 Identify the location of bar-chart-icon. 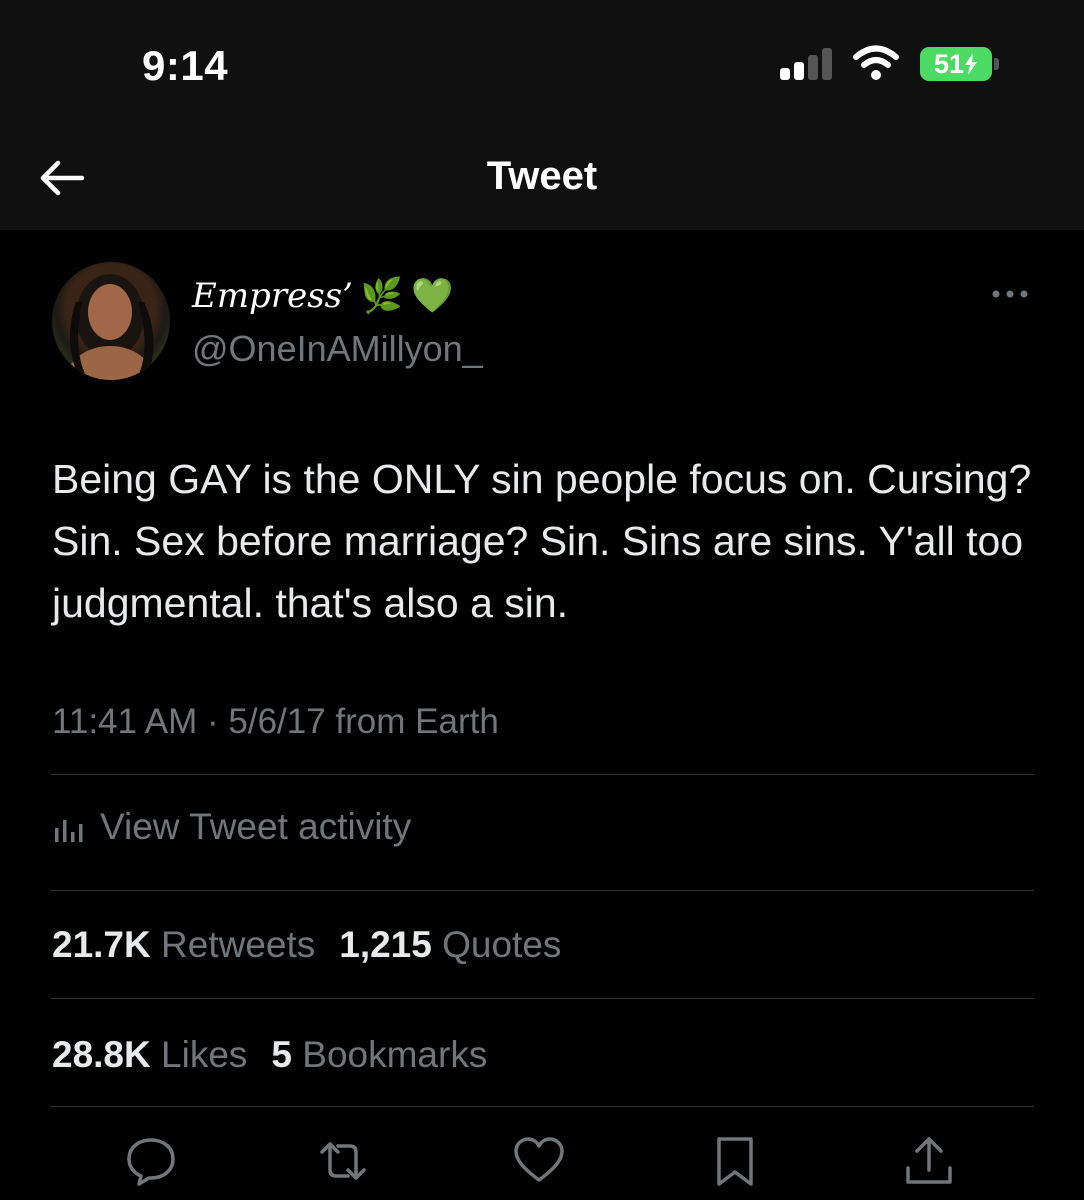
(69, 831).